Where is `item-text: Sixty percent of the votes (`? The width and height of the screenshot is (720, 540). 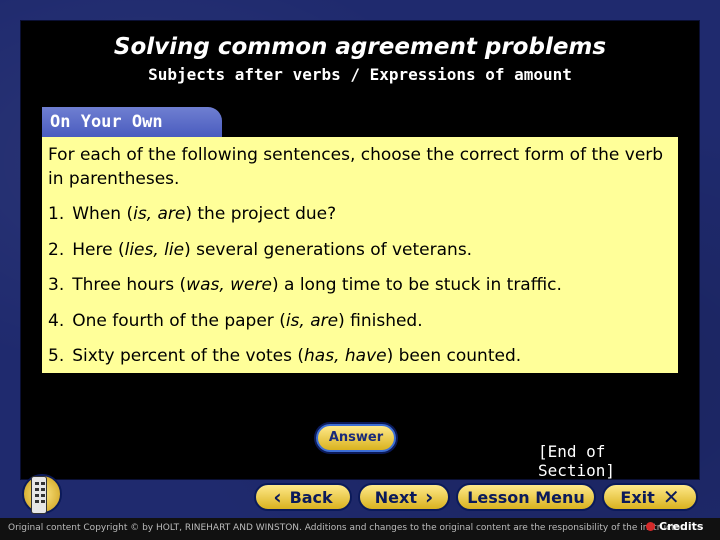
item-text: Sixty percent of the votes ( is located at coordinates (188, 356).